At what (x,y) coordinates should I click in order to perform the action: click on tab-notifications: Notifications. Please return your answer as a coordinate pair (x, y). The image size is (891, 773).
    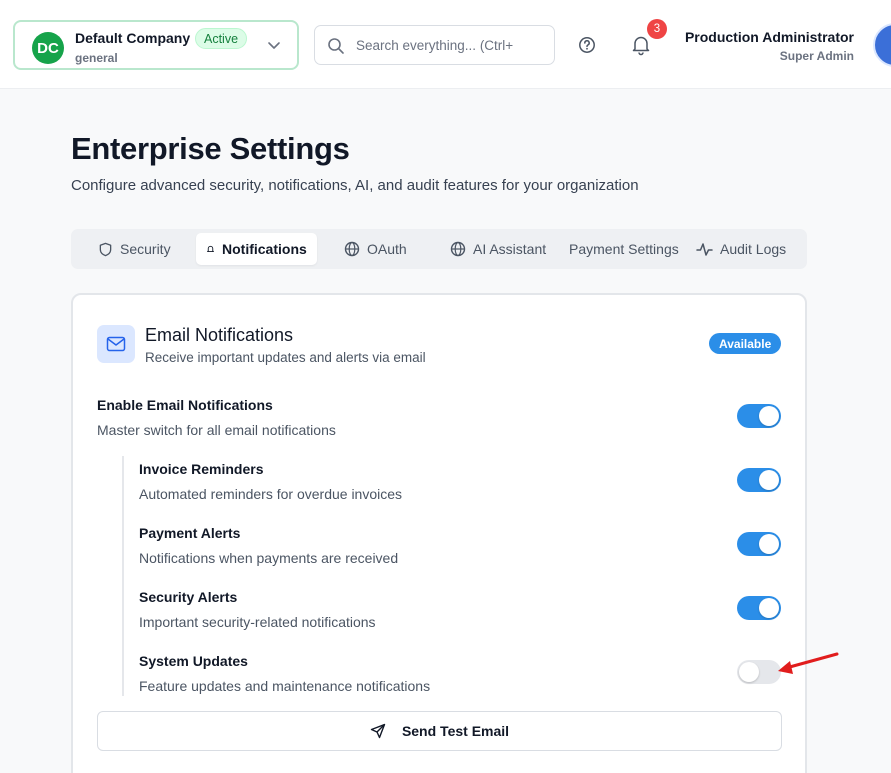
    Looking at the image, I should click on (256, 249).